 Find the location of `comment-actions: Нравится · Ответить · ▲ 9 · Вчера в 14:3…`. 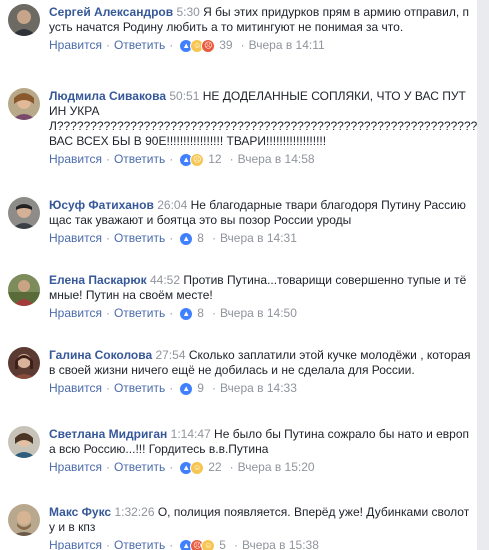

comment-actions: Нравится · Ответить · ▲ 9 · Вчера в 14:3… is located at coordinates (261, 388).